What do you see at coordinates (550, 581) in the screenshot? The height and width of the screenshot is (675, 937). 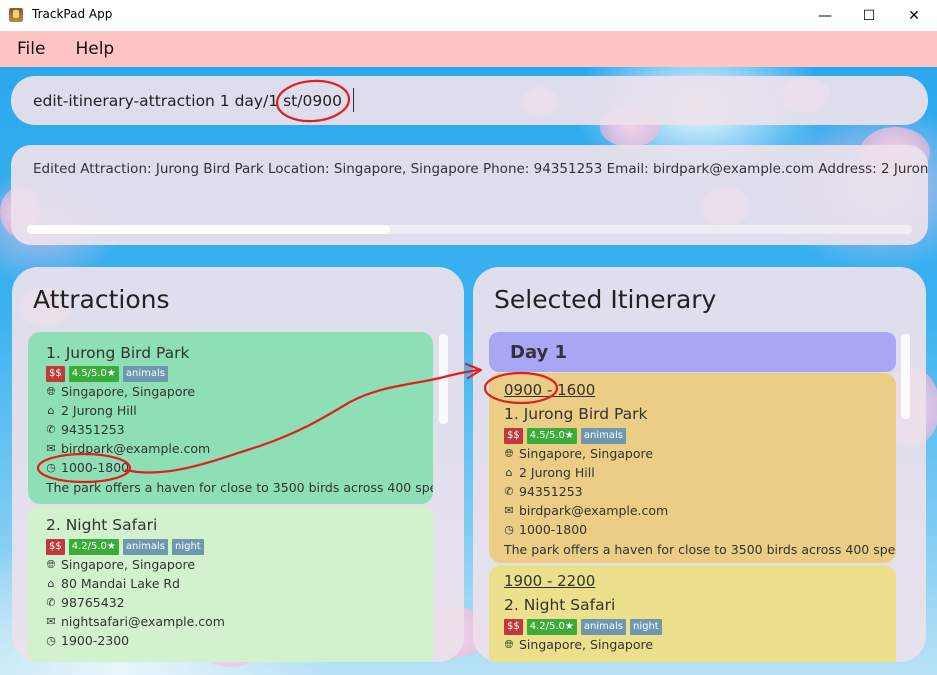 I see `time-range: 1900 - 2200` at bounding box center [550, 581].